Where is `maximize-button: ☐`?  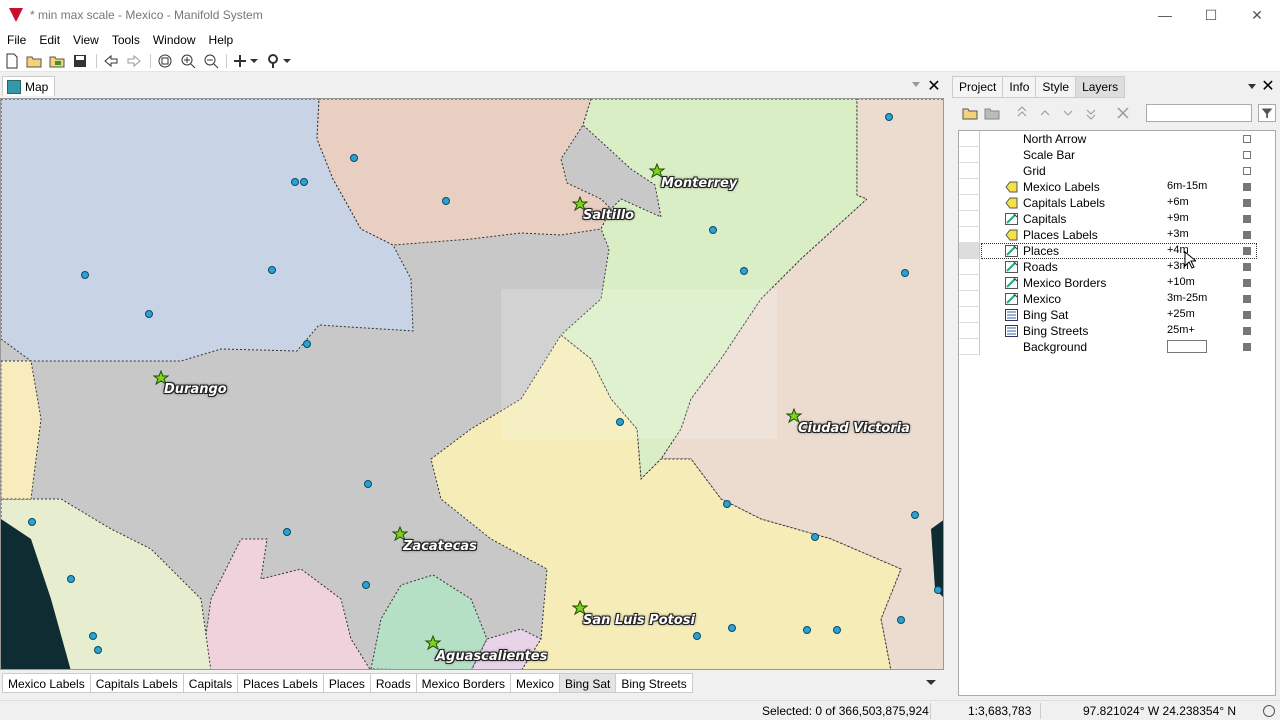 maximize-button: ☐ is located at coordinates (1211, 15).